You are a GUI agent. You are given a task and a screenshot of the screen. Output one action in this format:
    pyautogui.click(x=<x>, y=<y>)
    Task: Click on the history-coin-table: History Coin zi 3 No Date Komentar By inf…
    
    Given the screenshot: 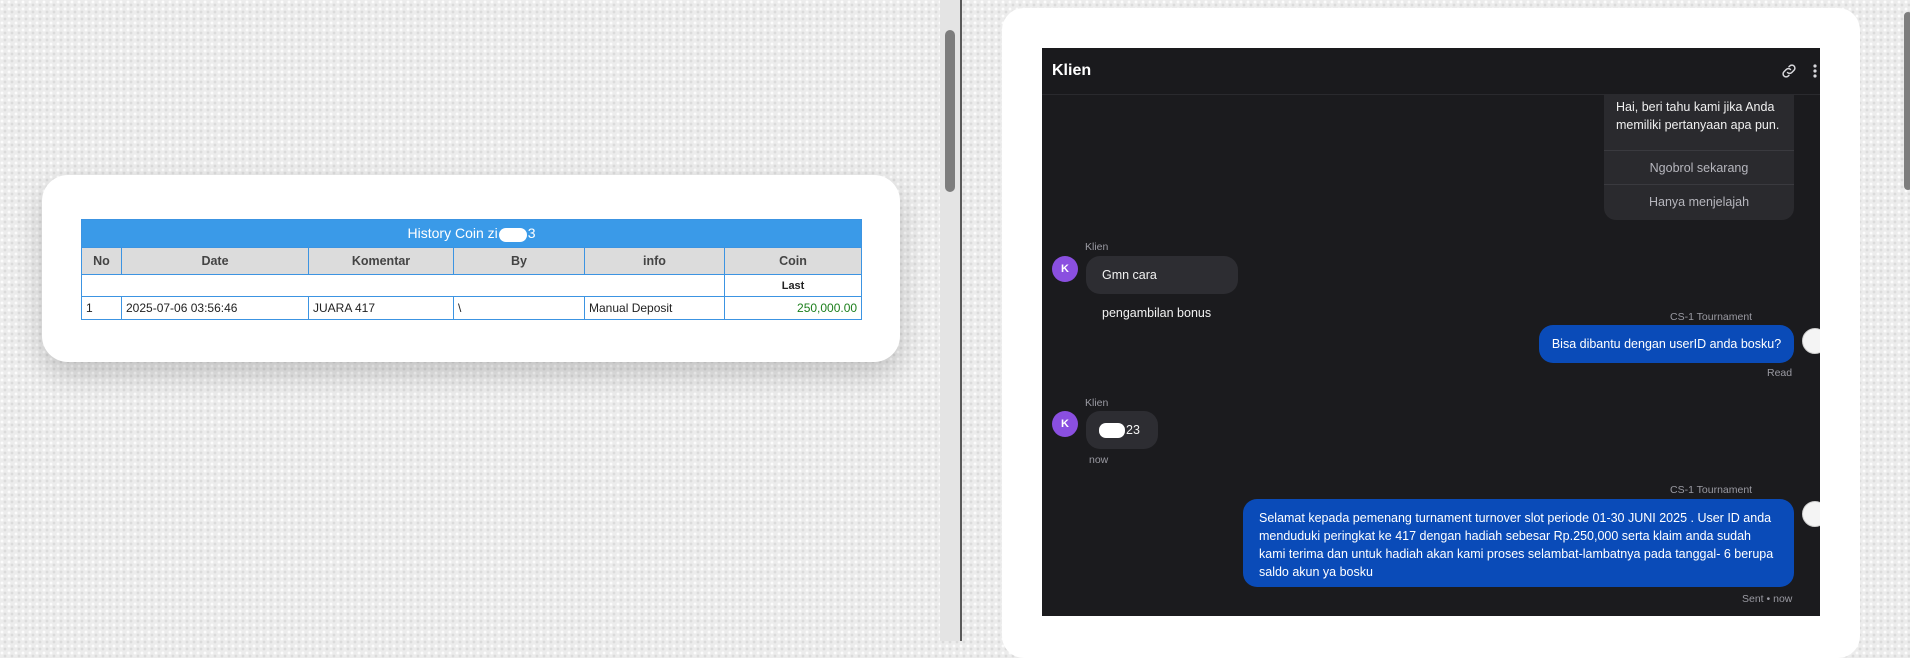 What is the action you would take?
    pyautogui.click(x=471, y=269)
    